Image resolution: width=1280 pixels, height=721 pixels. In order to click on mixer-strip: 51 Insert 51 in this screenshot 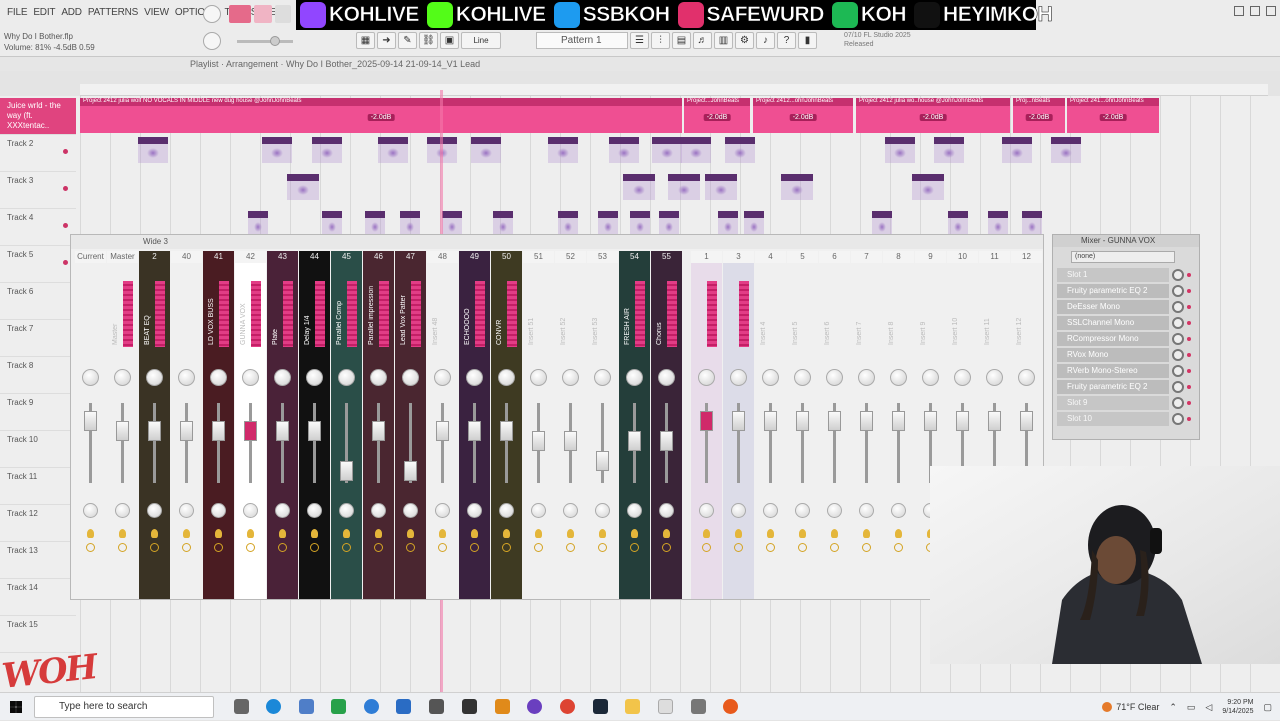, I will do `click(538, 425)`.